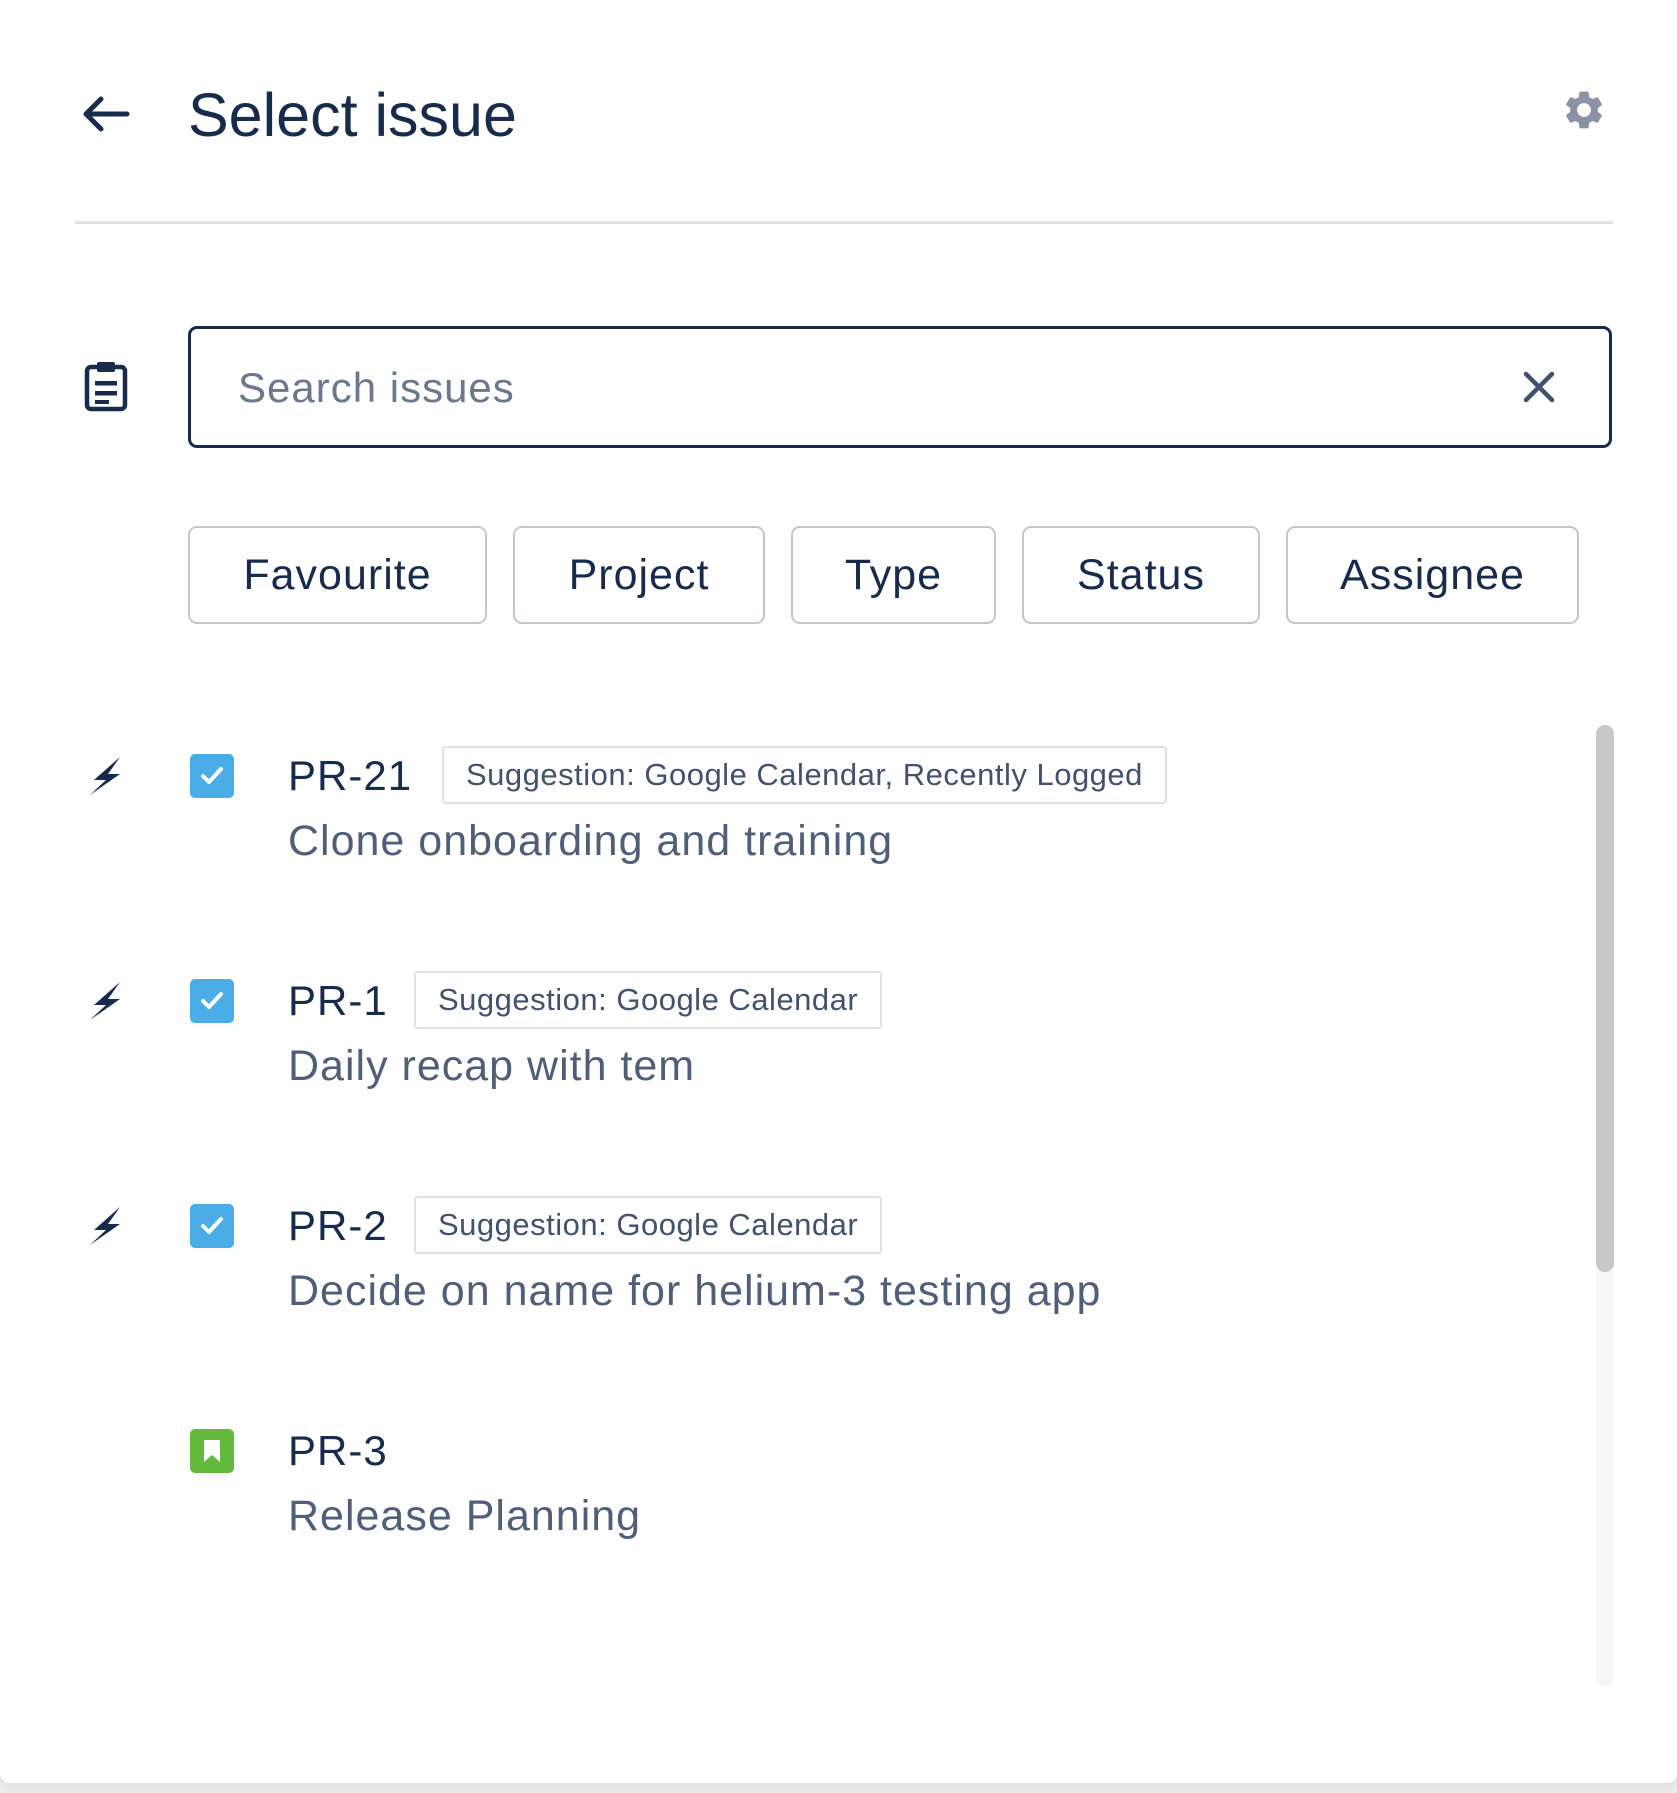 The image size is (1677, 1793). What do you see at coordinates (844, 222) in the screenshot?
I see `header-divider` at bounding box center [844, 222].